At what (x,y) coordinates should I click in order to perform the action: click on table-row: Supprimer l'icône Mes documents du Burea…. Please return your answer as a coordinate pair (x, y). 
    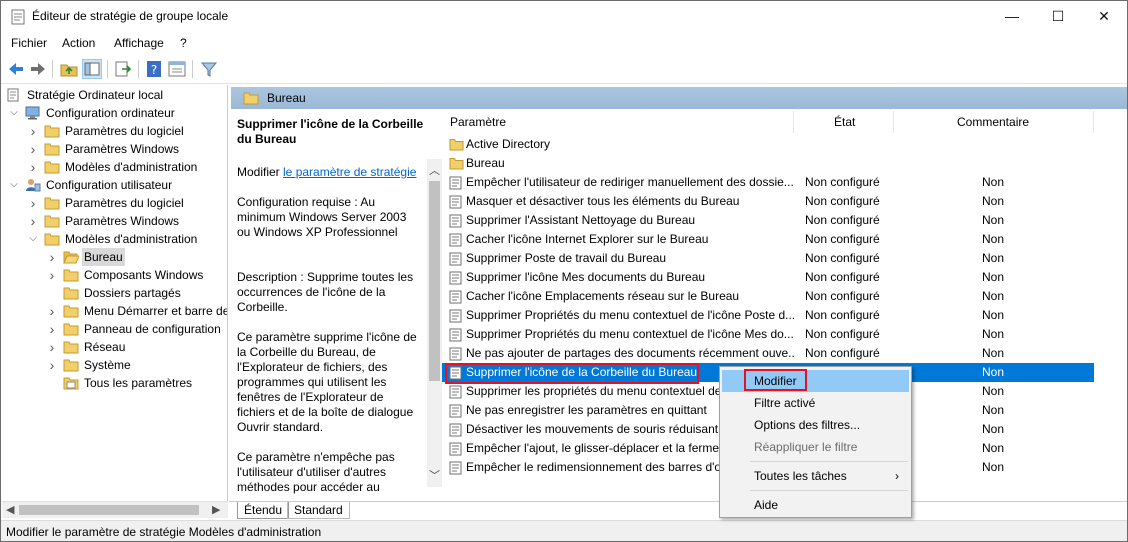
    Looking at the image, I should click on (768, 277).